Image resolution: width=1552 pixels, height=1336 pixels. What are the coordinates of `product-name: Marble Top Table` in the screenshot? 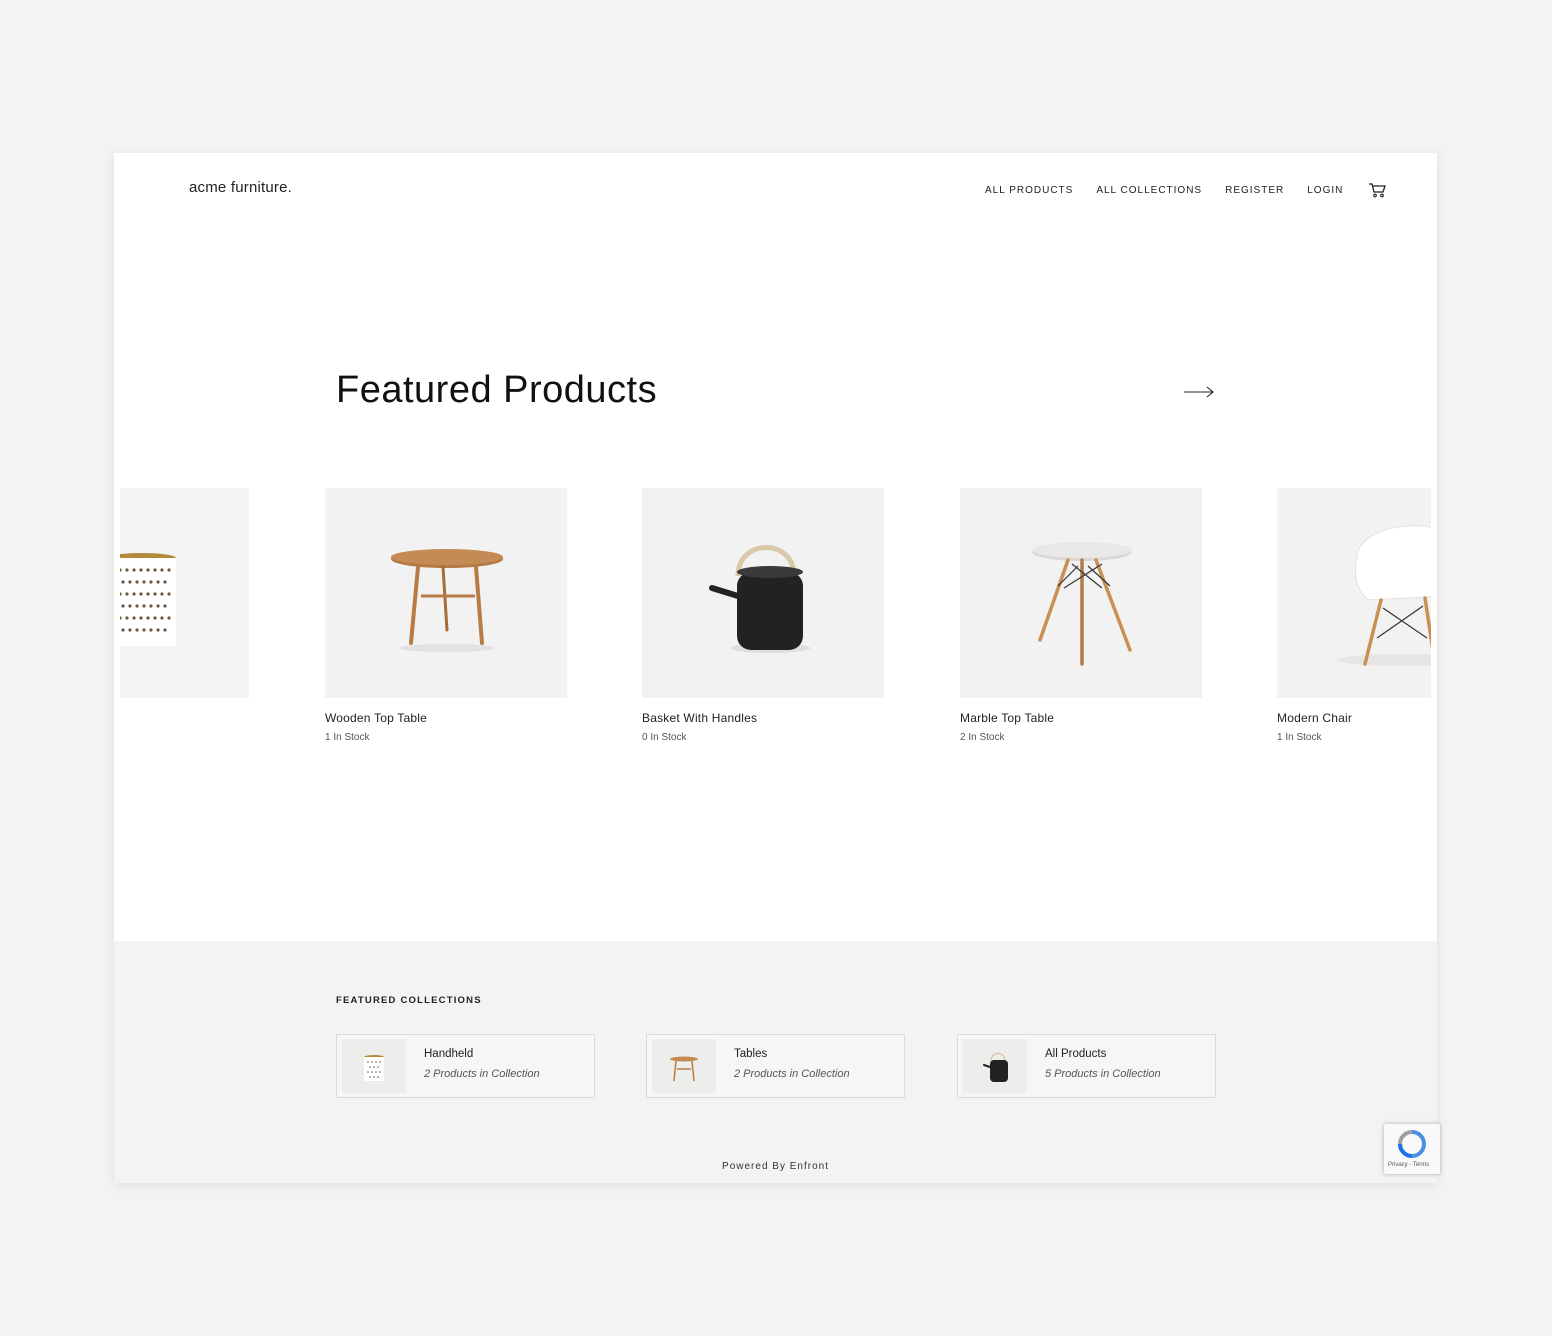 It's located at (1007, 718).